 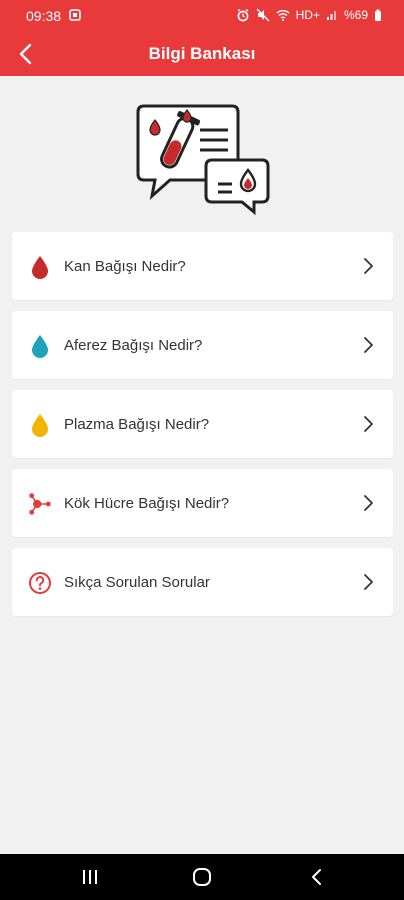 What do you see at coordinates (332, 15) in the screenshot?
I see `signal-icon` at bounding box center [332, 15].